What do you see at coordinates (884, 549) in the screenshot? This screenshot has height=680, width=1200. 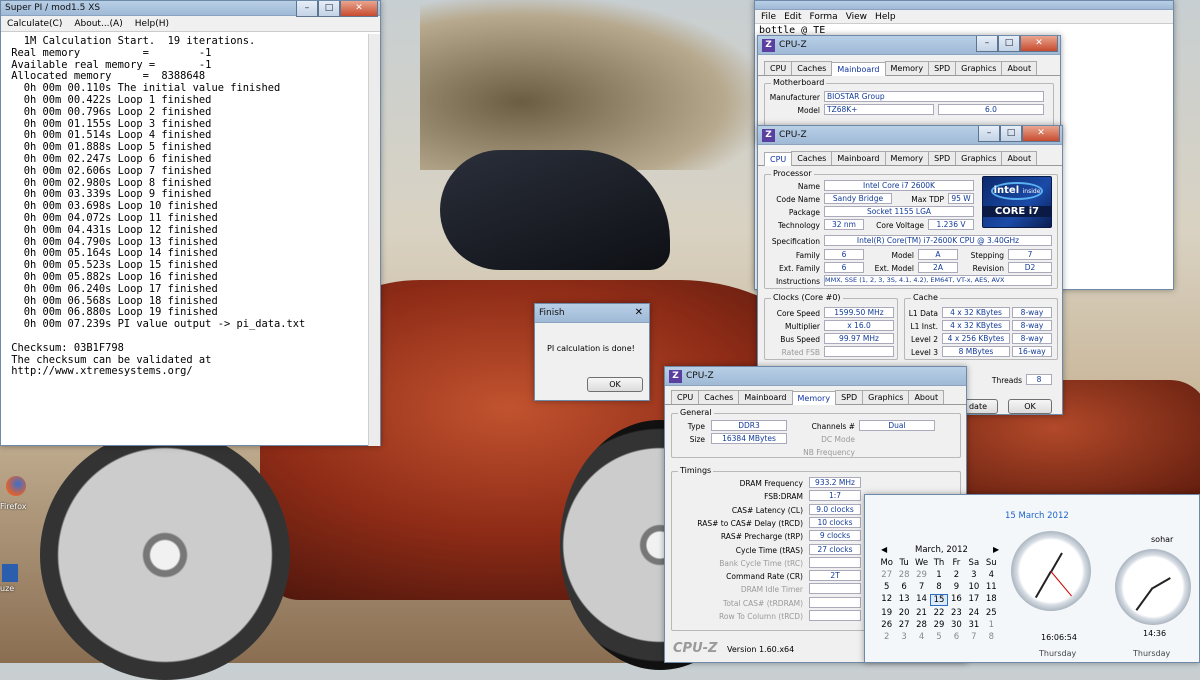 I see `calendar-prev-icon: ◀` at bounding box center [884, 549].